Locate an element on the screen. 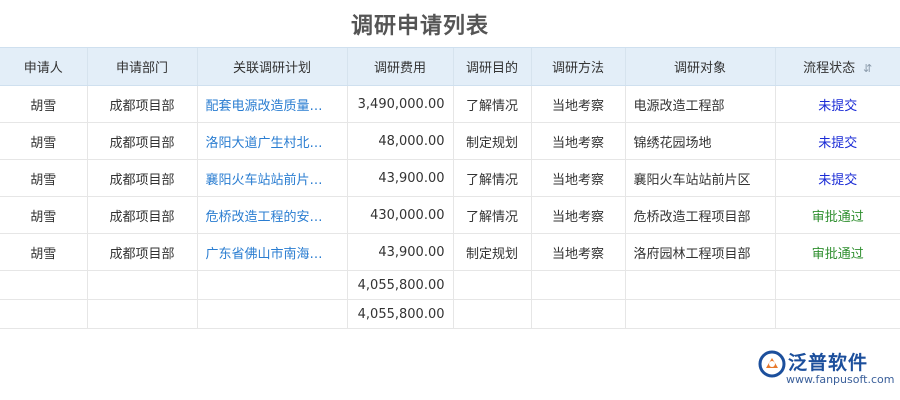 The height and width of the screenshot is (400, 900). cell-cost: 48,000.00 is located at coordinates (399, 141).